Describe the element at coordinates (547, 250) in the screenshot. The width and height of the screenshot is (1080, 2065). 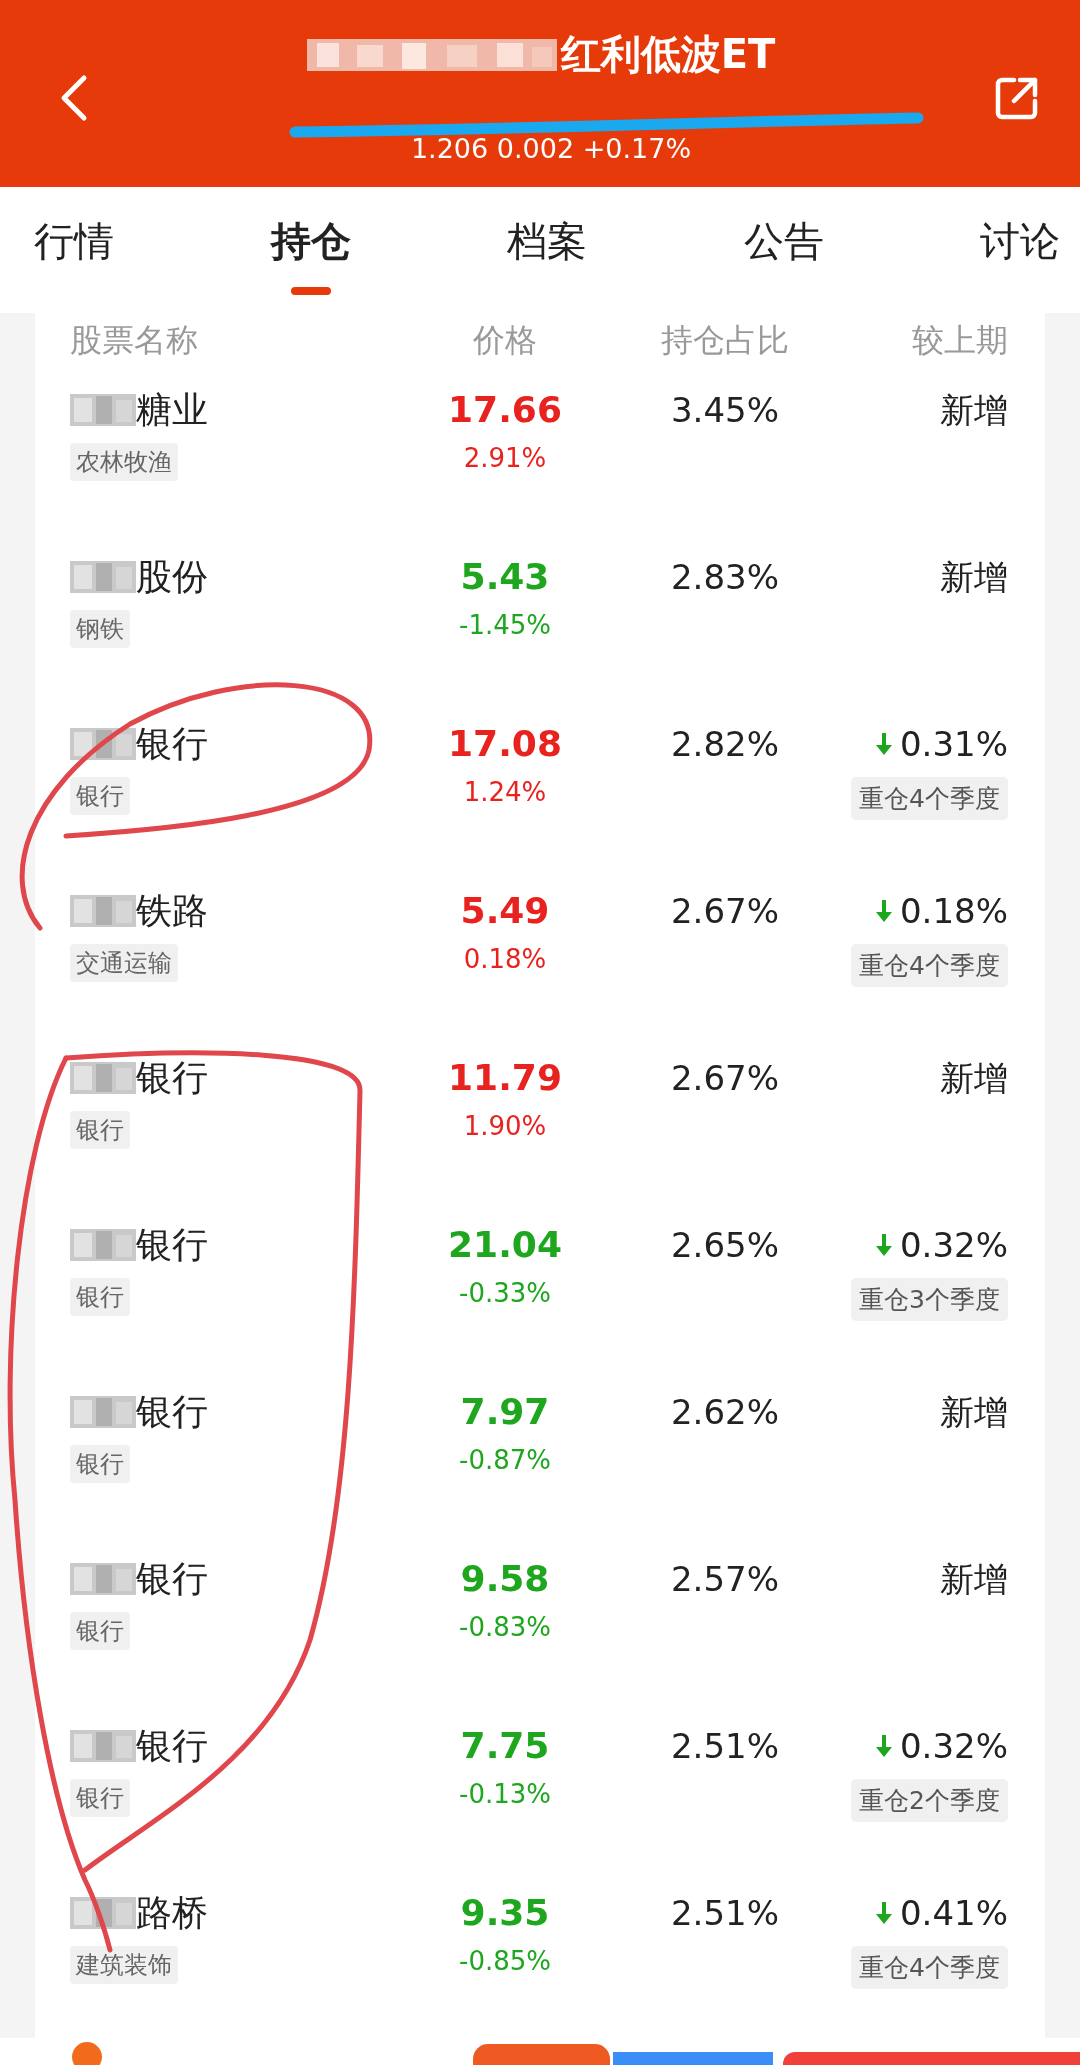
I see `tab: 档案` at that location.